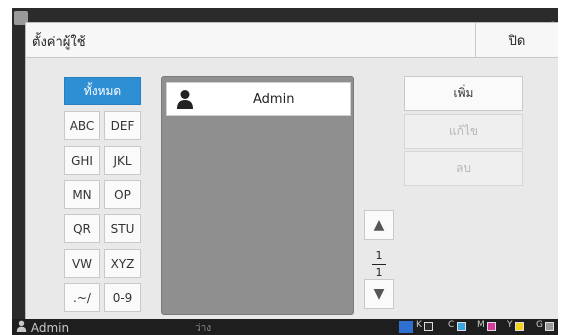  I want to click on user-name: Admin, so click(274, 99).